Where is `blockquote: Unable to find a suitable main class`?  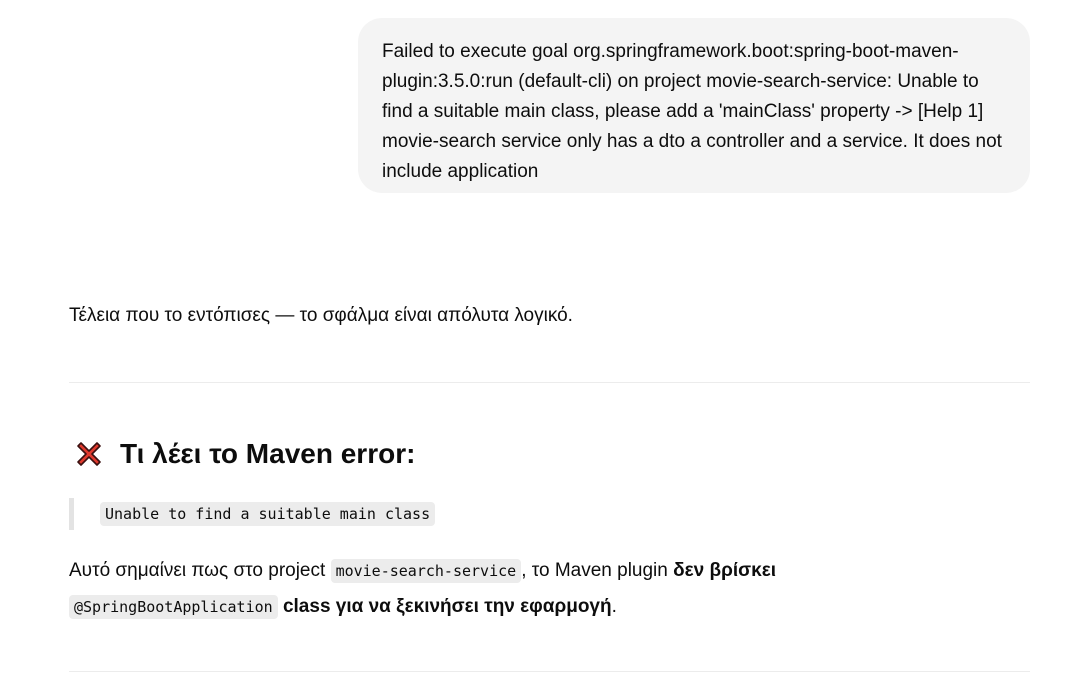
blockquote: Unable to find a suitable main class is located at coordinates (252, 514).